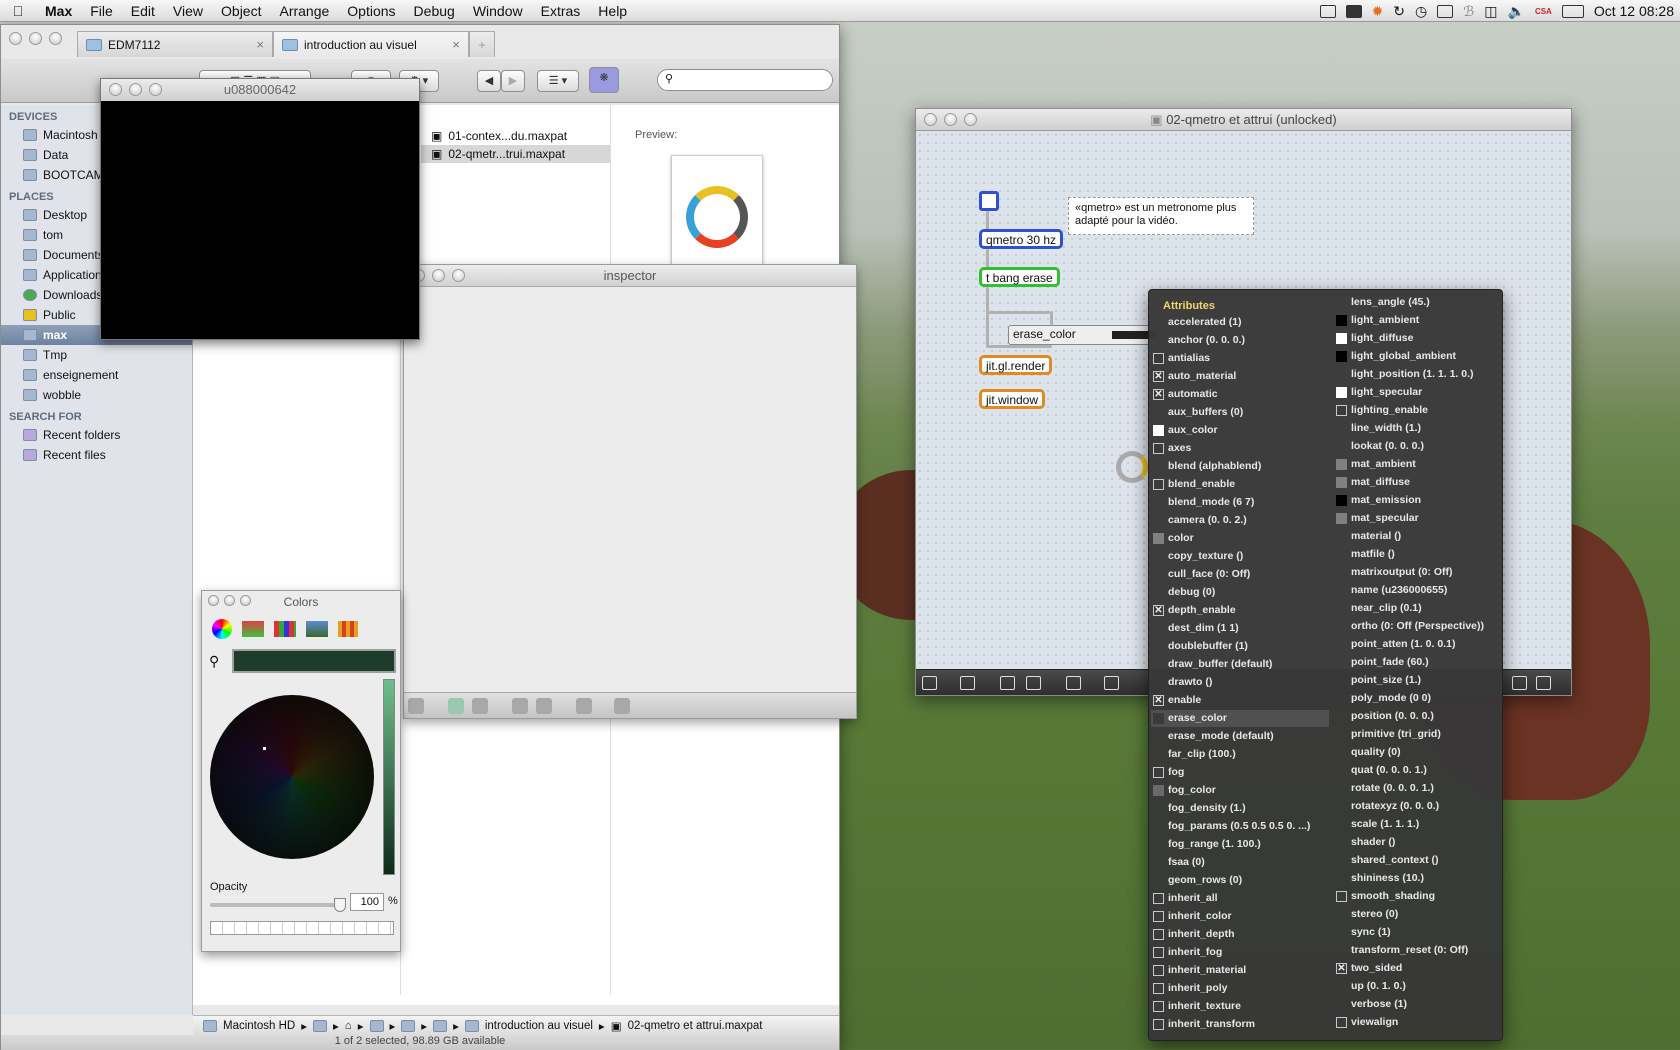 The width and height of the screenshot is (1680, 1050). I want to click on arrow-left-icon, so click(622, 706).